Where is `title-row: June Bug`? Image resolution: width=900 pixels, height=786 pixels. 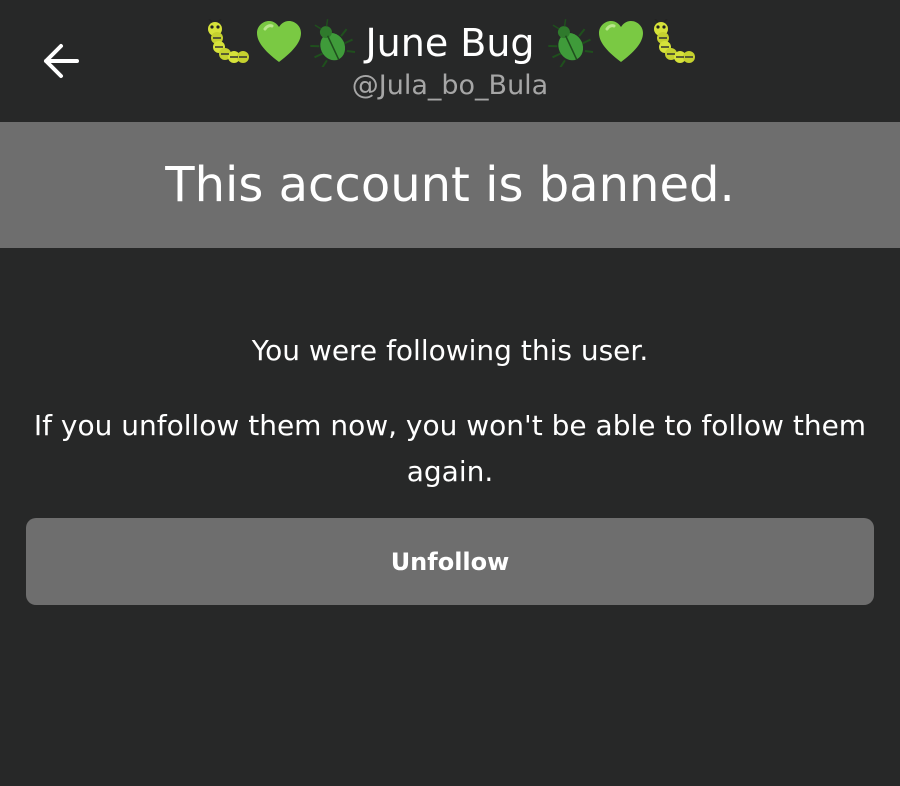
title-row: June Bug is located at coordinates (450, 43).